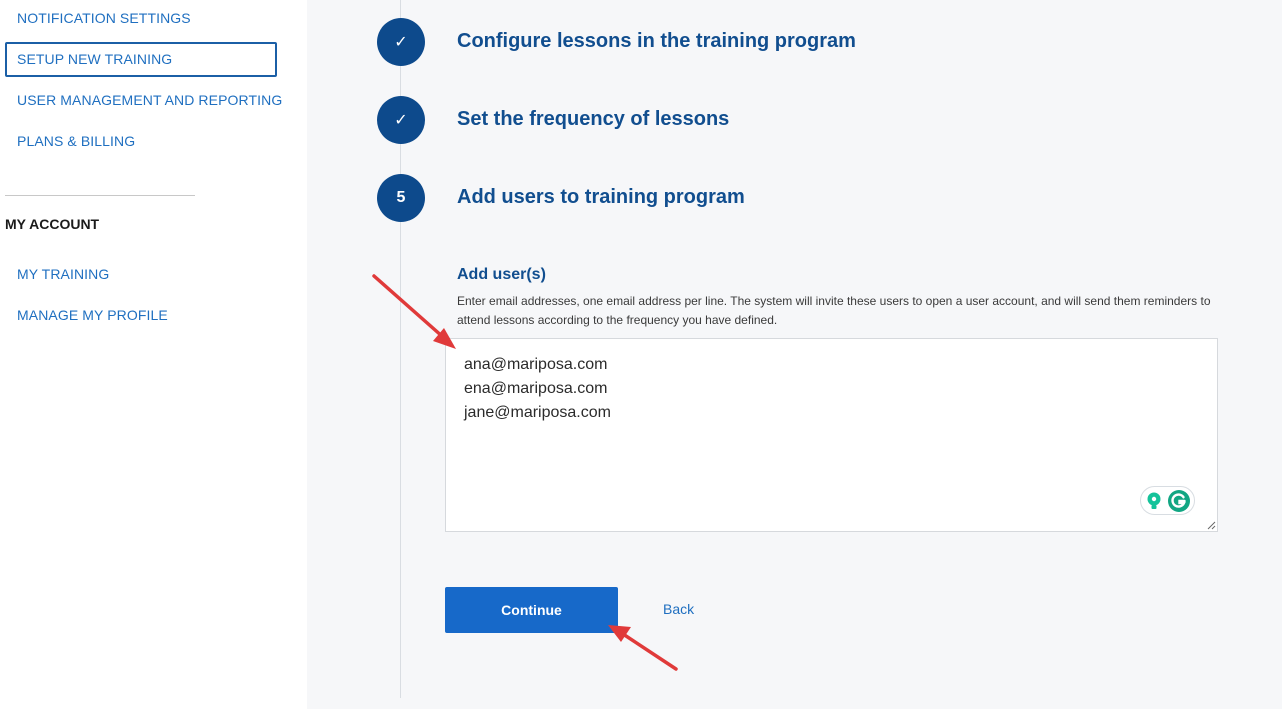 The width and height of the screenshot is (1282, 709). I want to click on back-link: Back, so click(678, 609).